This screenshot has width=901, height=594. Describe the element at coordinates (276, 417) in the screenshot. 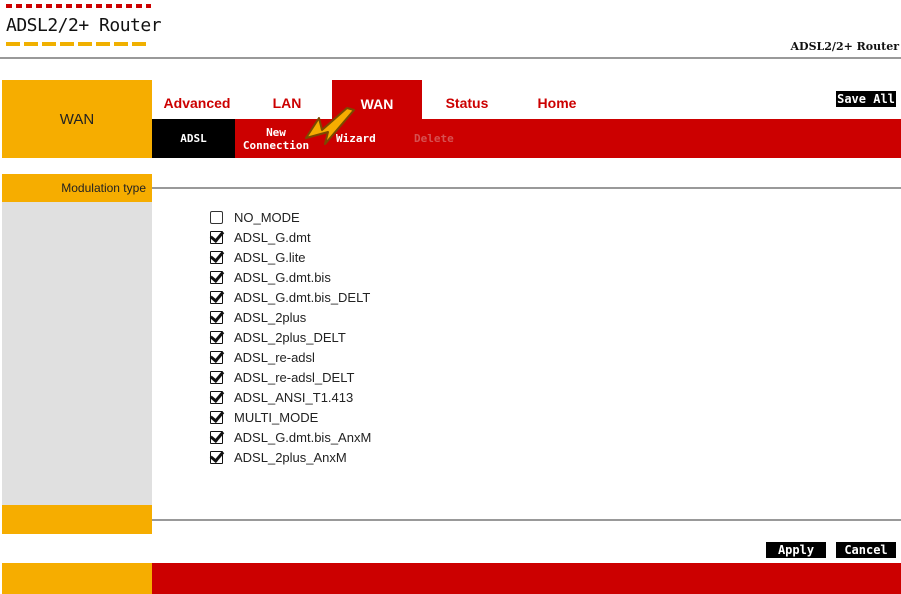

I see `option-label: MULTI_MODE` at that location.